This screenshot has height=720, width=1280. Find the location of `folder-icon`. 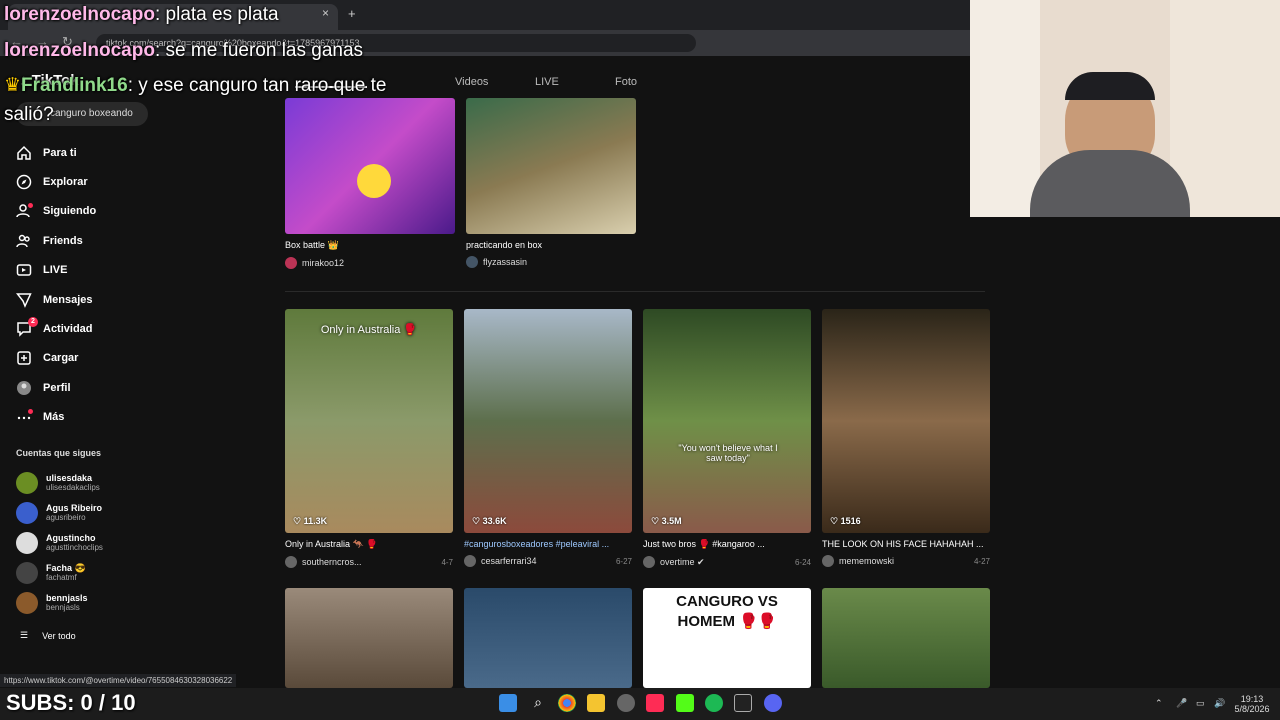

folder-icon is located at coordinates (596, 703).